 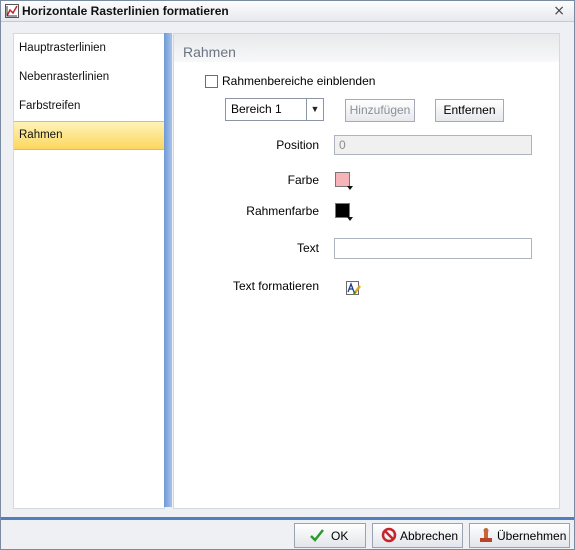 I want to click on position-label: Position, so click(x=297, y=145).